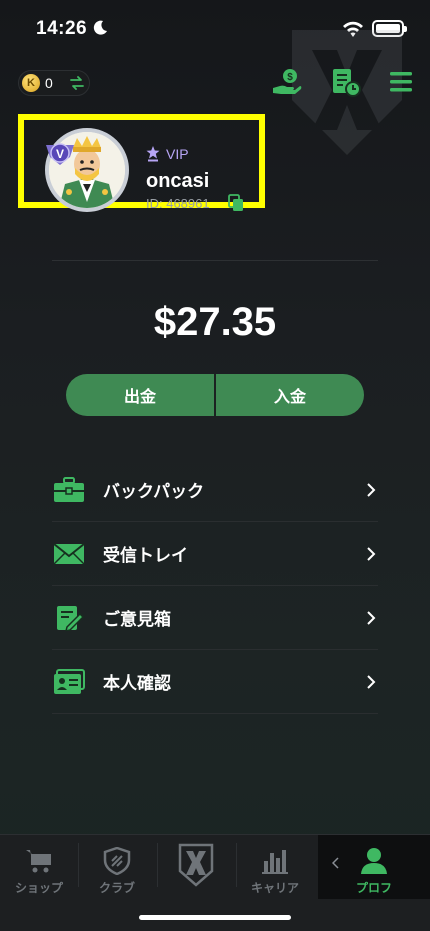  I want to click on svg-text: V, so click(60, 154).